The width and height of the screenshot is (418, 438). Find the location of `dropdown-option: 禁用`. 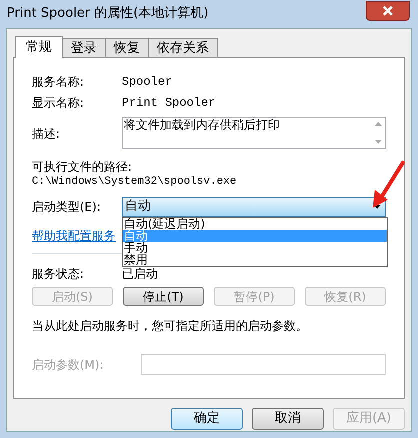

dropdown-option: 禁用 is located at coordinates (255, 260).